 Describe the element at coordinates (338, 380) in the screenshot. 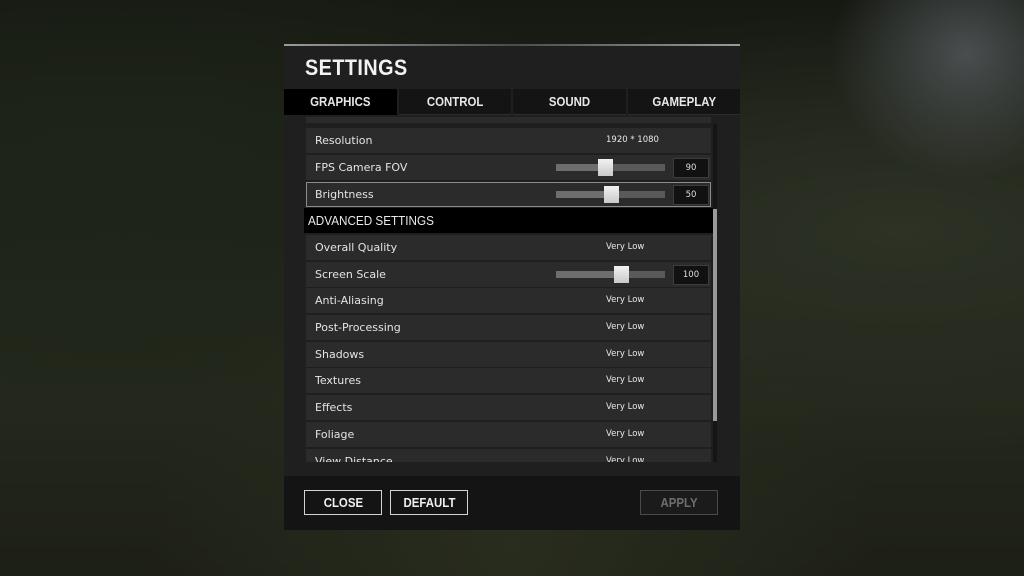

I see `textures-label: Textures` at that location.